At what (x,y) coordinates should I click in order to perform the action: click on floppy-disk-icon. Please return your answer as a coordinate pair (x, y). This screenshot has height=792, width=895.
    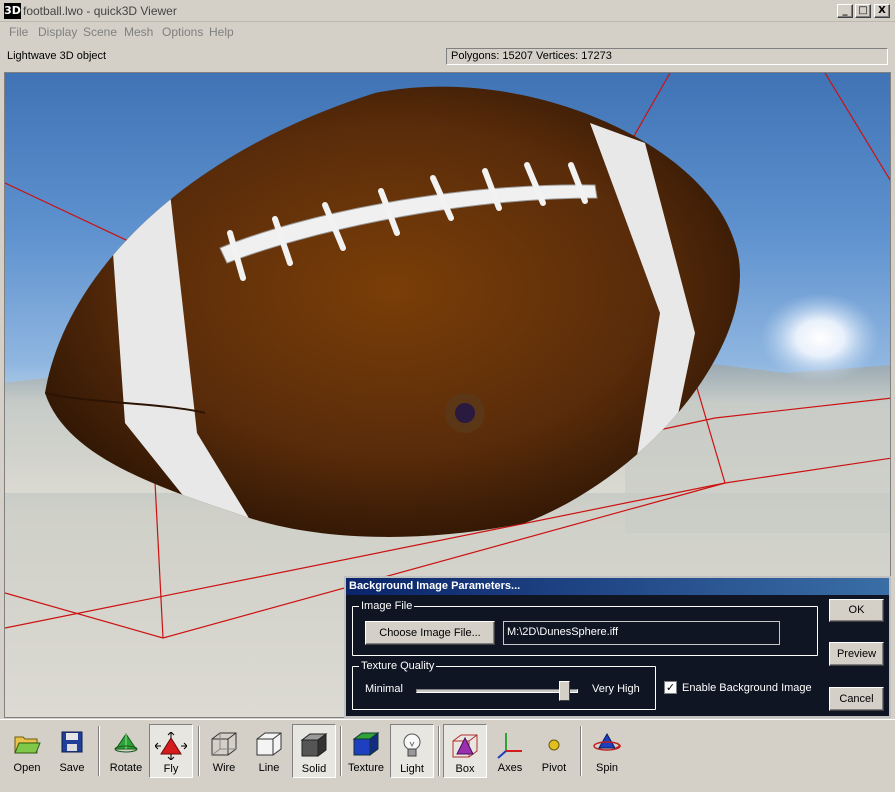
    Looking at the image, I should click on (72, 742).